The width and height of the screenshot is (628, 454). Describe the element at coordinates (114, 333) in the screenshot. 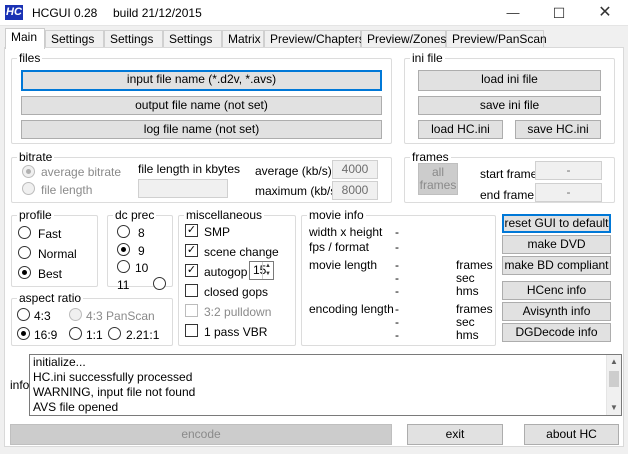

I see `aspect-2-21-1-radio` at that location.